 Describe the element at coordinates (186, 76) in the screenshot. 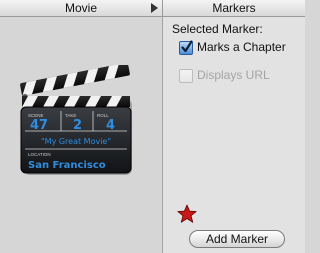

I see `displays-url-checkbox` at that location.